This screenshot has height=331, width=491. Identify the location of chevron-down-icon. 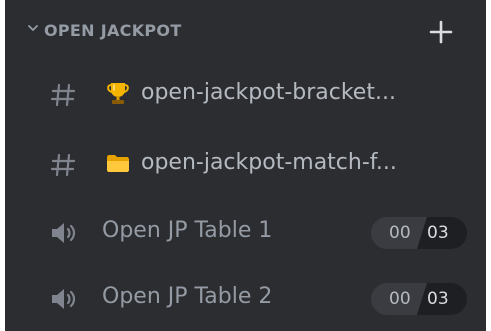
(33, 28).